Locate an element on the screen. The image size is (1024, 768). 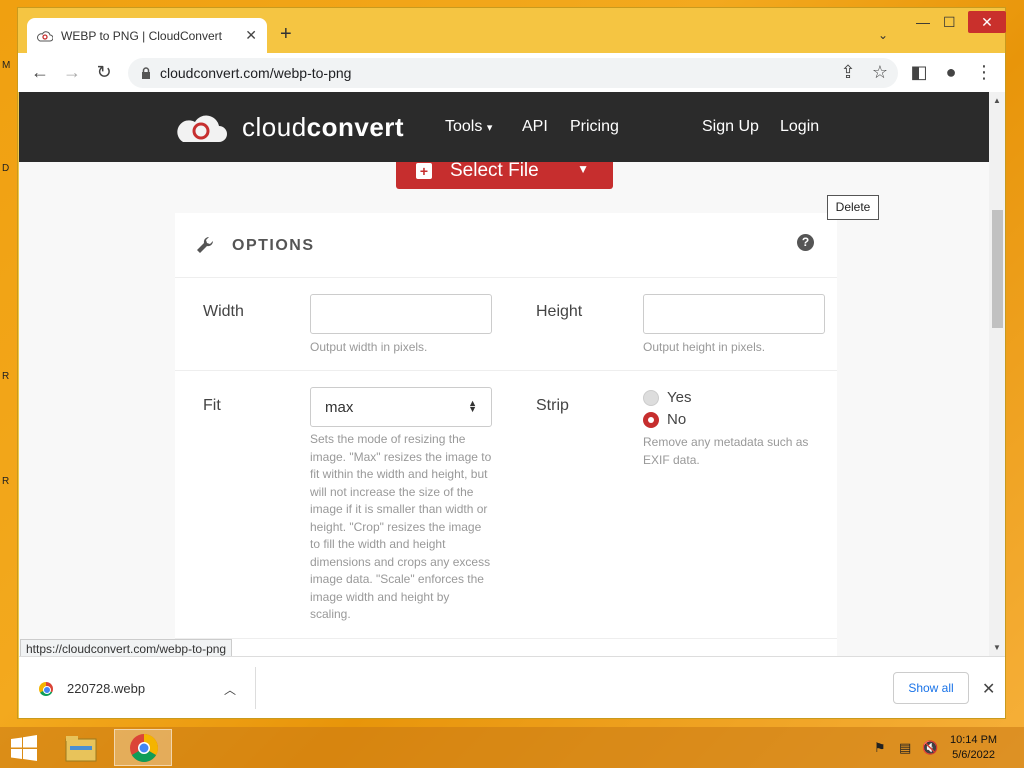
profile-icon: ● is located at coordinates (951, 72).